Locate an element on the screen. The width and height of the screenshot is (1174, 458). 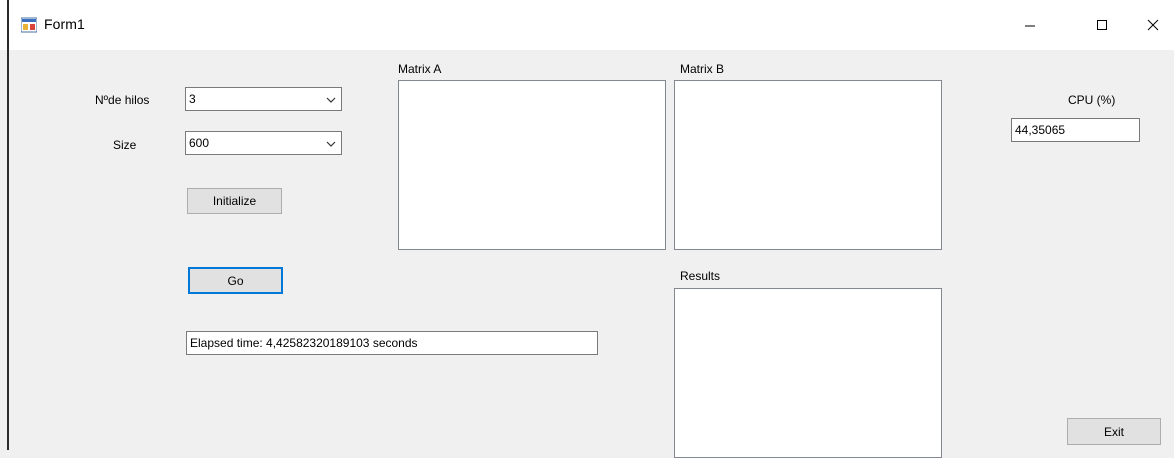
matrix-a-textarea is located at coordinates (532, 165).